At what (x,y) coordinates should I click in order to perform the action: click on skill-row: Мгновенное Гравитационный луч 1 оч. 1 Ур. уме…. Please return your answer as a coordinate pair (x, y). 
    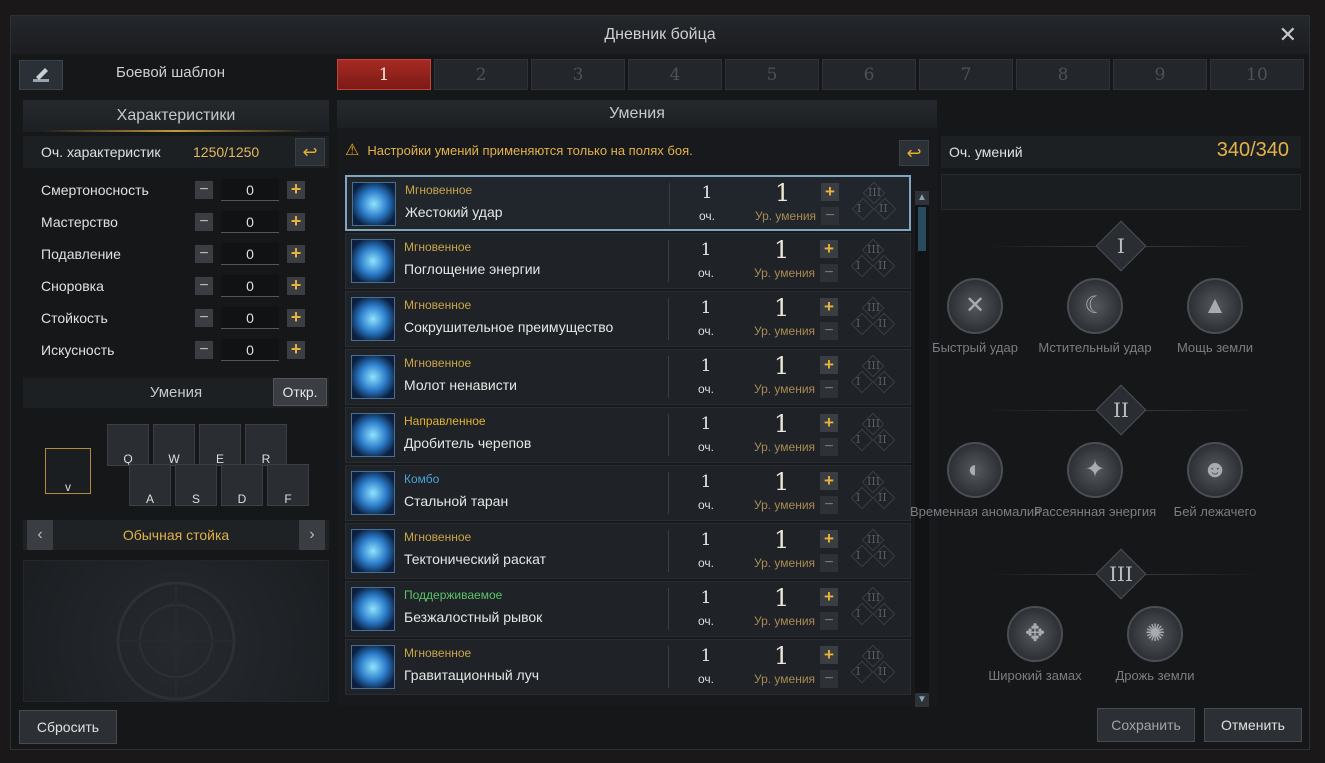
    Looking at the image, I should click on (628, 667).